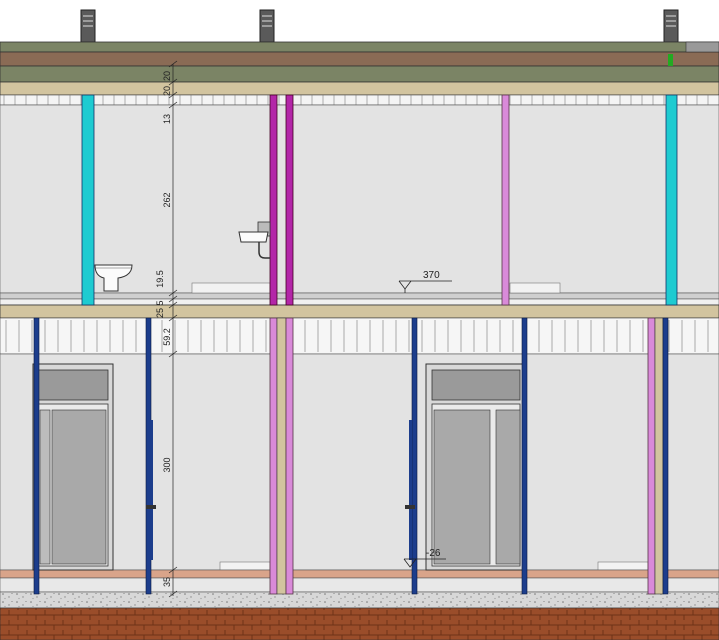  What do you see at coordinates (167, 464) in the screenshot?
I see `dim-label: 300` at bounding box center [167, 464].